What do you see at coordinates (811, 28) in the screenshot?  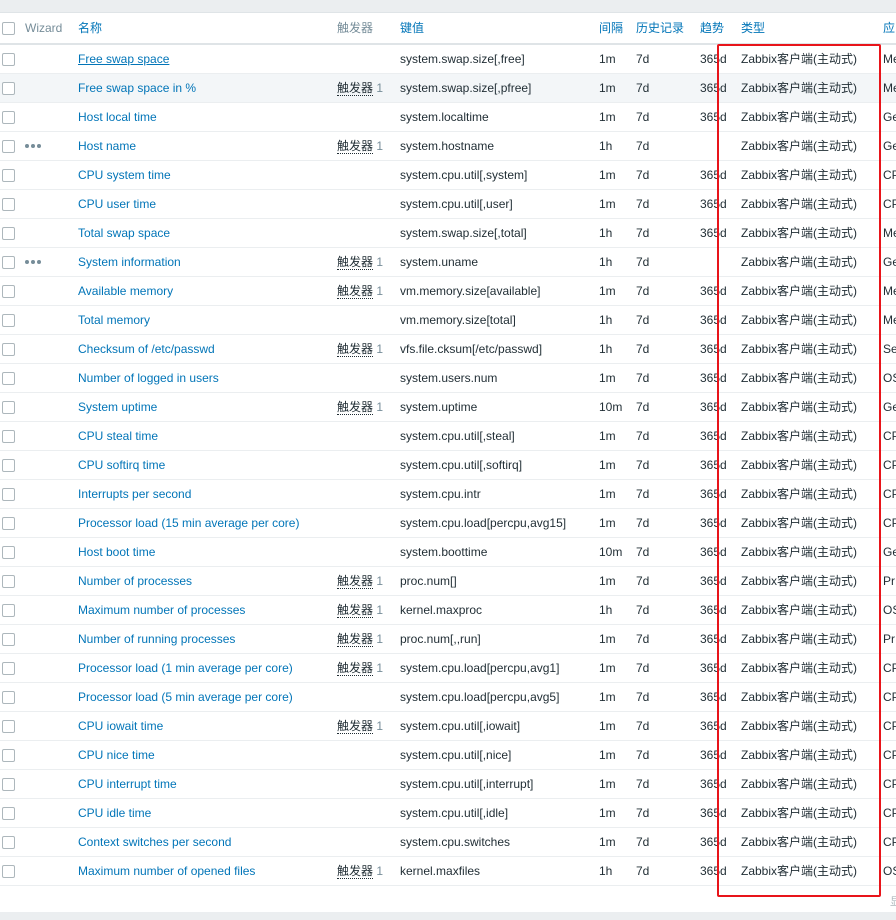 I see `header-type: 类型` at bounding box center [811, 28].